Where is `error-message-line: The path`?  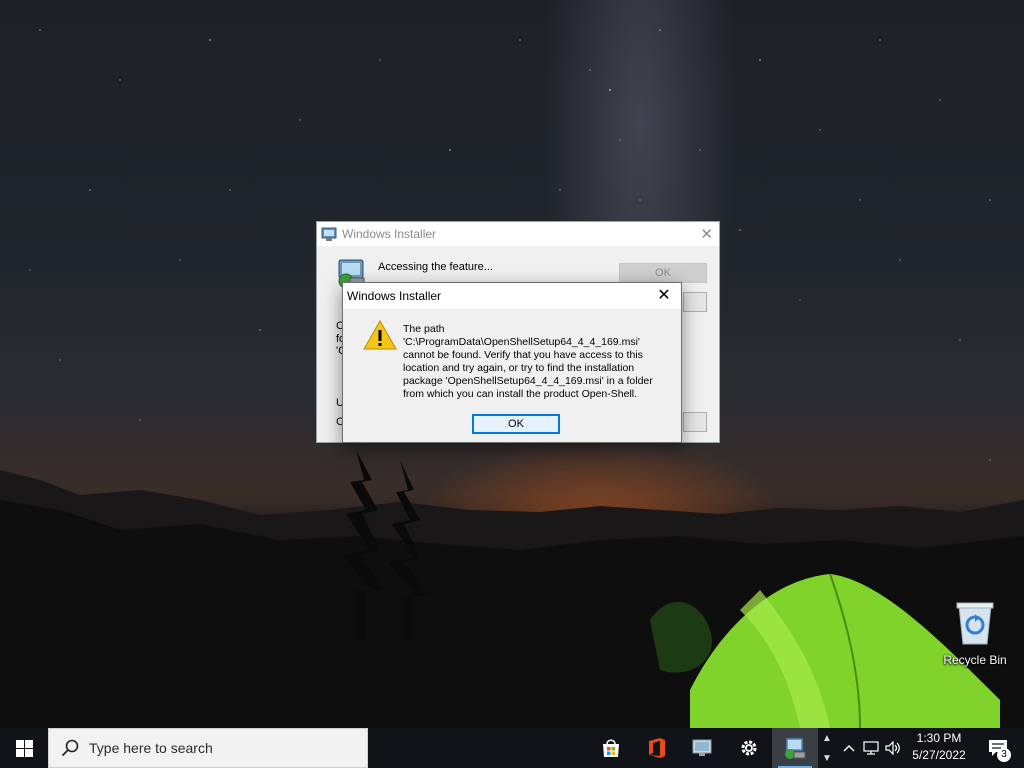
error-message-line: The path is located at coordinates (424, 329).